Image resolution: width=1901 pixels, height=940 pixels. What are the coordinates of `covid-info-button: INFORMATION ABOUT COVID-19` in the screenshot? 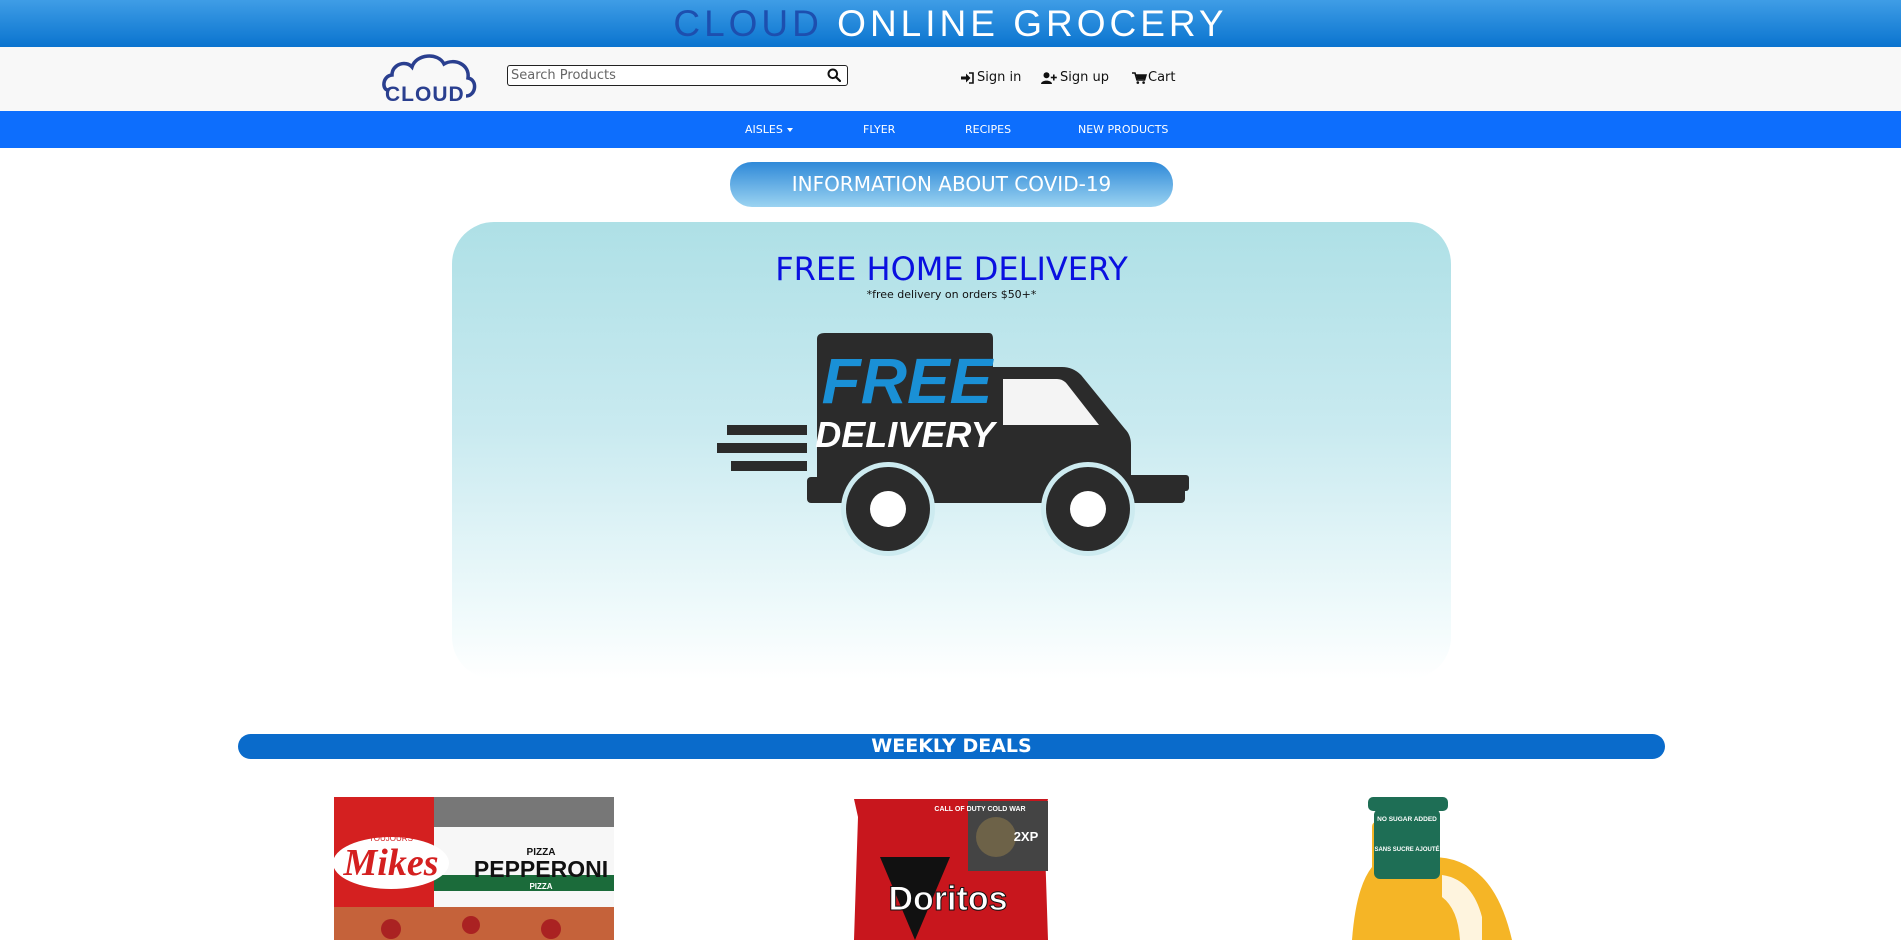 It's located at (951, 184).